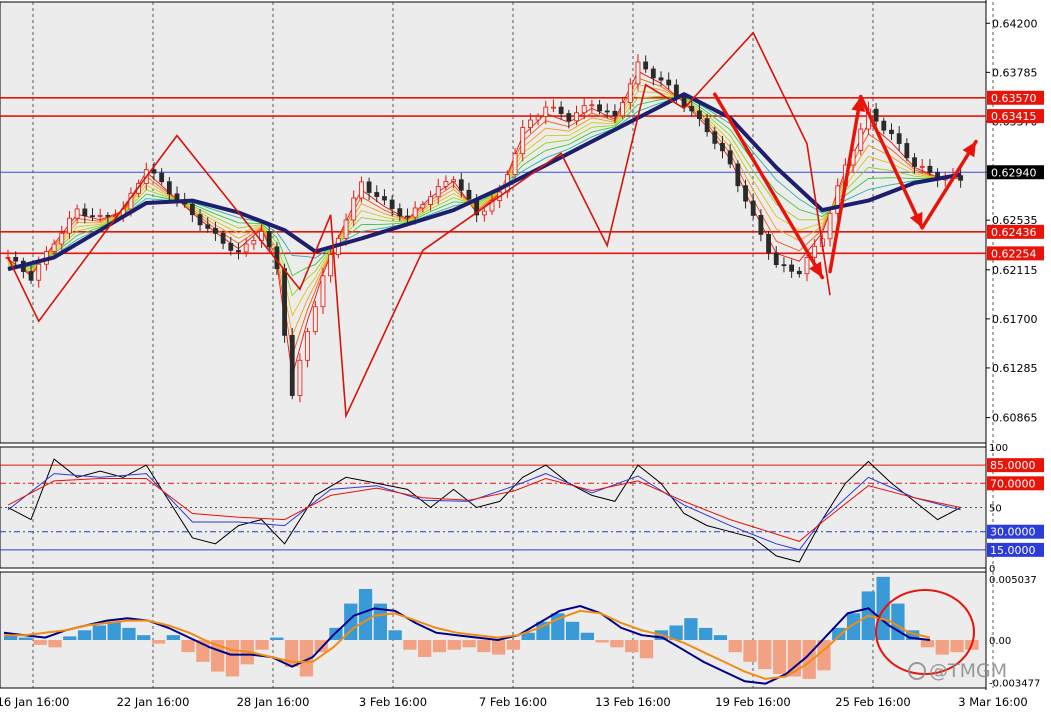 This screenshot has width=1051, height=719. Describe the element at coordinates (1014, 116) in the screenshot. I see `price-level-label: 0.63415` at that location.